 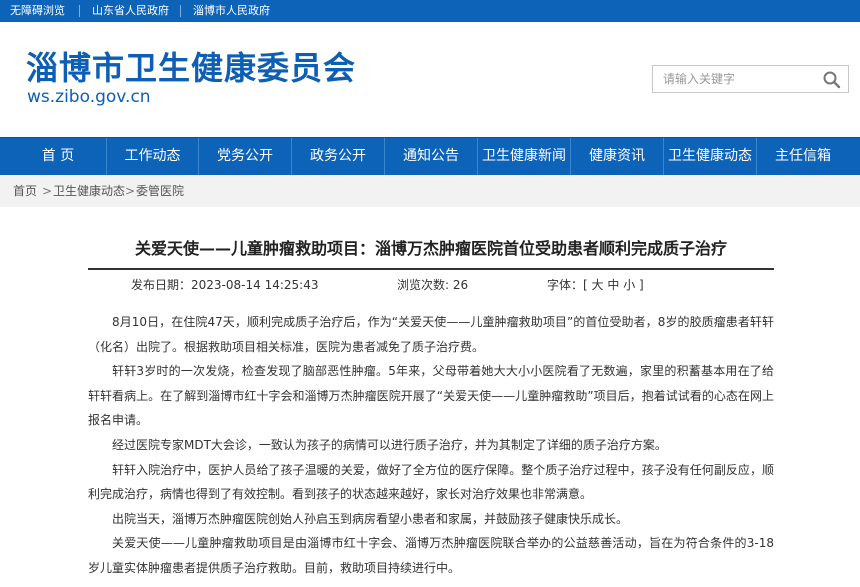 What do you see at coordinates (803, 156) in the screenshot?
I see `nav-item-director-mailbox: 主任信箱` at bounding box center [803, 156].